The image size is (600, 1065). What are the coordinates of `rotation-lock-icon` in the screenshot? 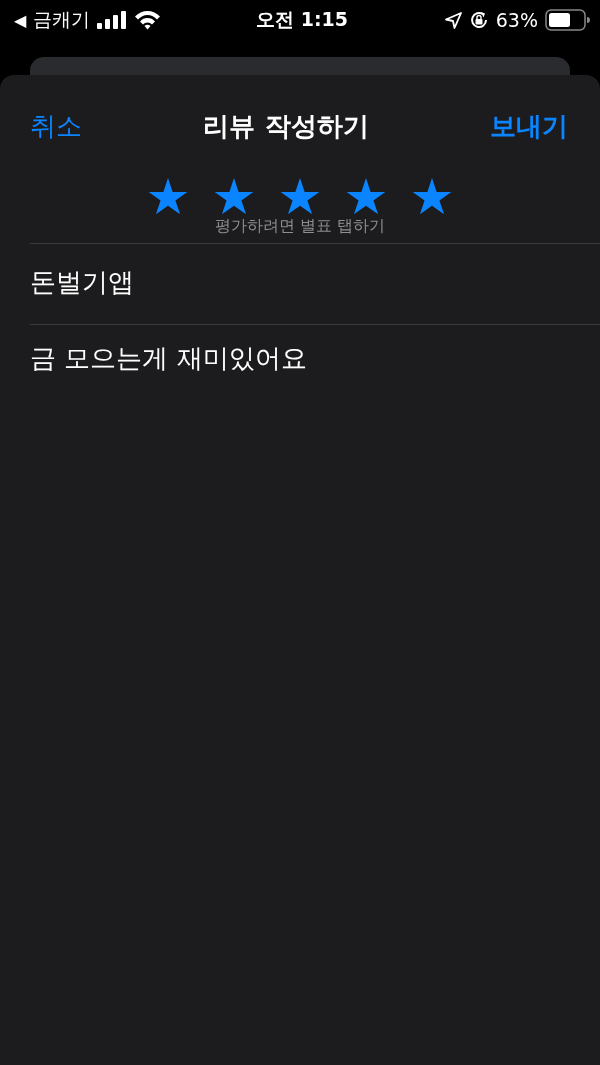 It's located at (478, 20).